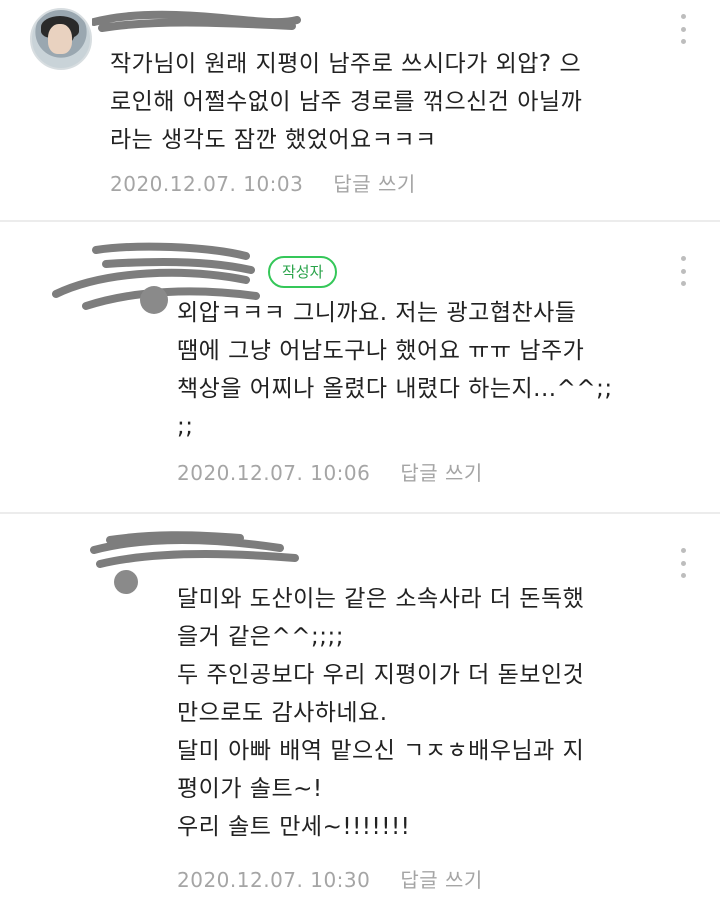 This screenshot has width=720, height=917. I want to click on comment-timestamp: 2020.12.07. 10:30, so click(274, 880).